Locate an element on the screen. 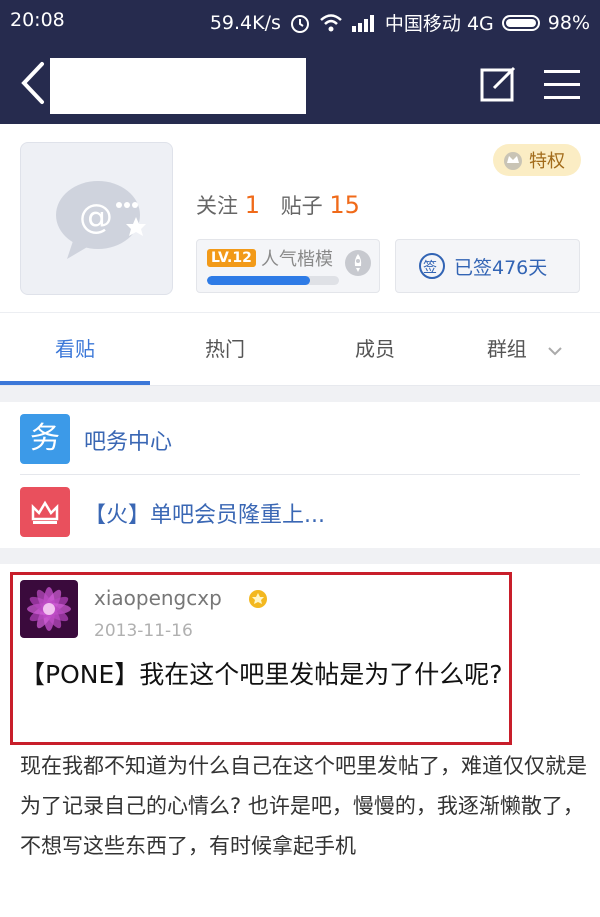  notice-item-admin-center: 务 吧务中心 is located at coordinates (300, 439).